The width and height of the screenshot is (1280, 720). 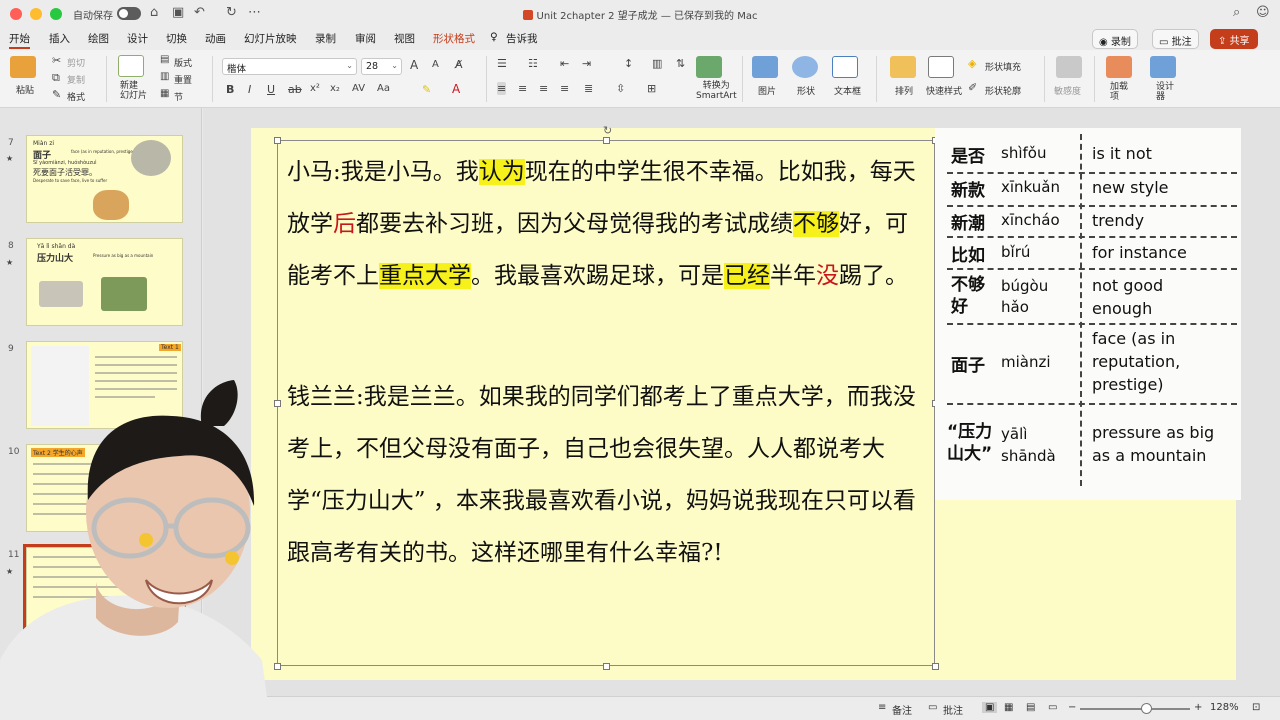 What do you see at coordinates (230, 89) in the screenshot?
I see `bold-icon: B` at bounding box center [230, 89].